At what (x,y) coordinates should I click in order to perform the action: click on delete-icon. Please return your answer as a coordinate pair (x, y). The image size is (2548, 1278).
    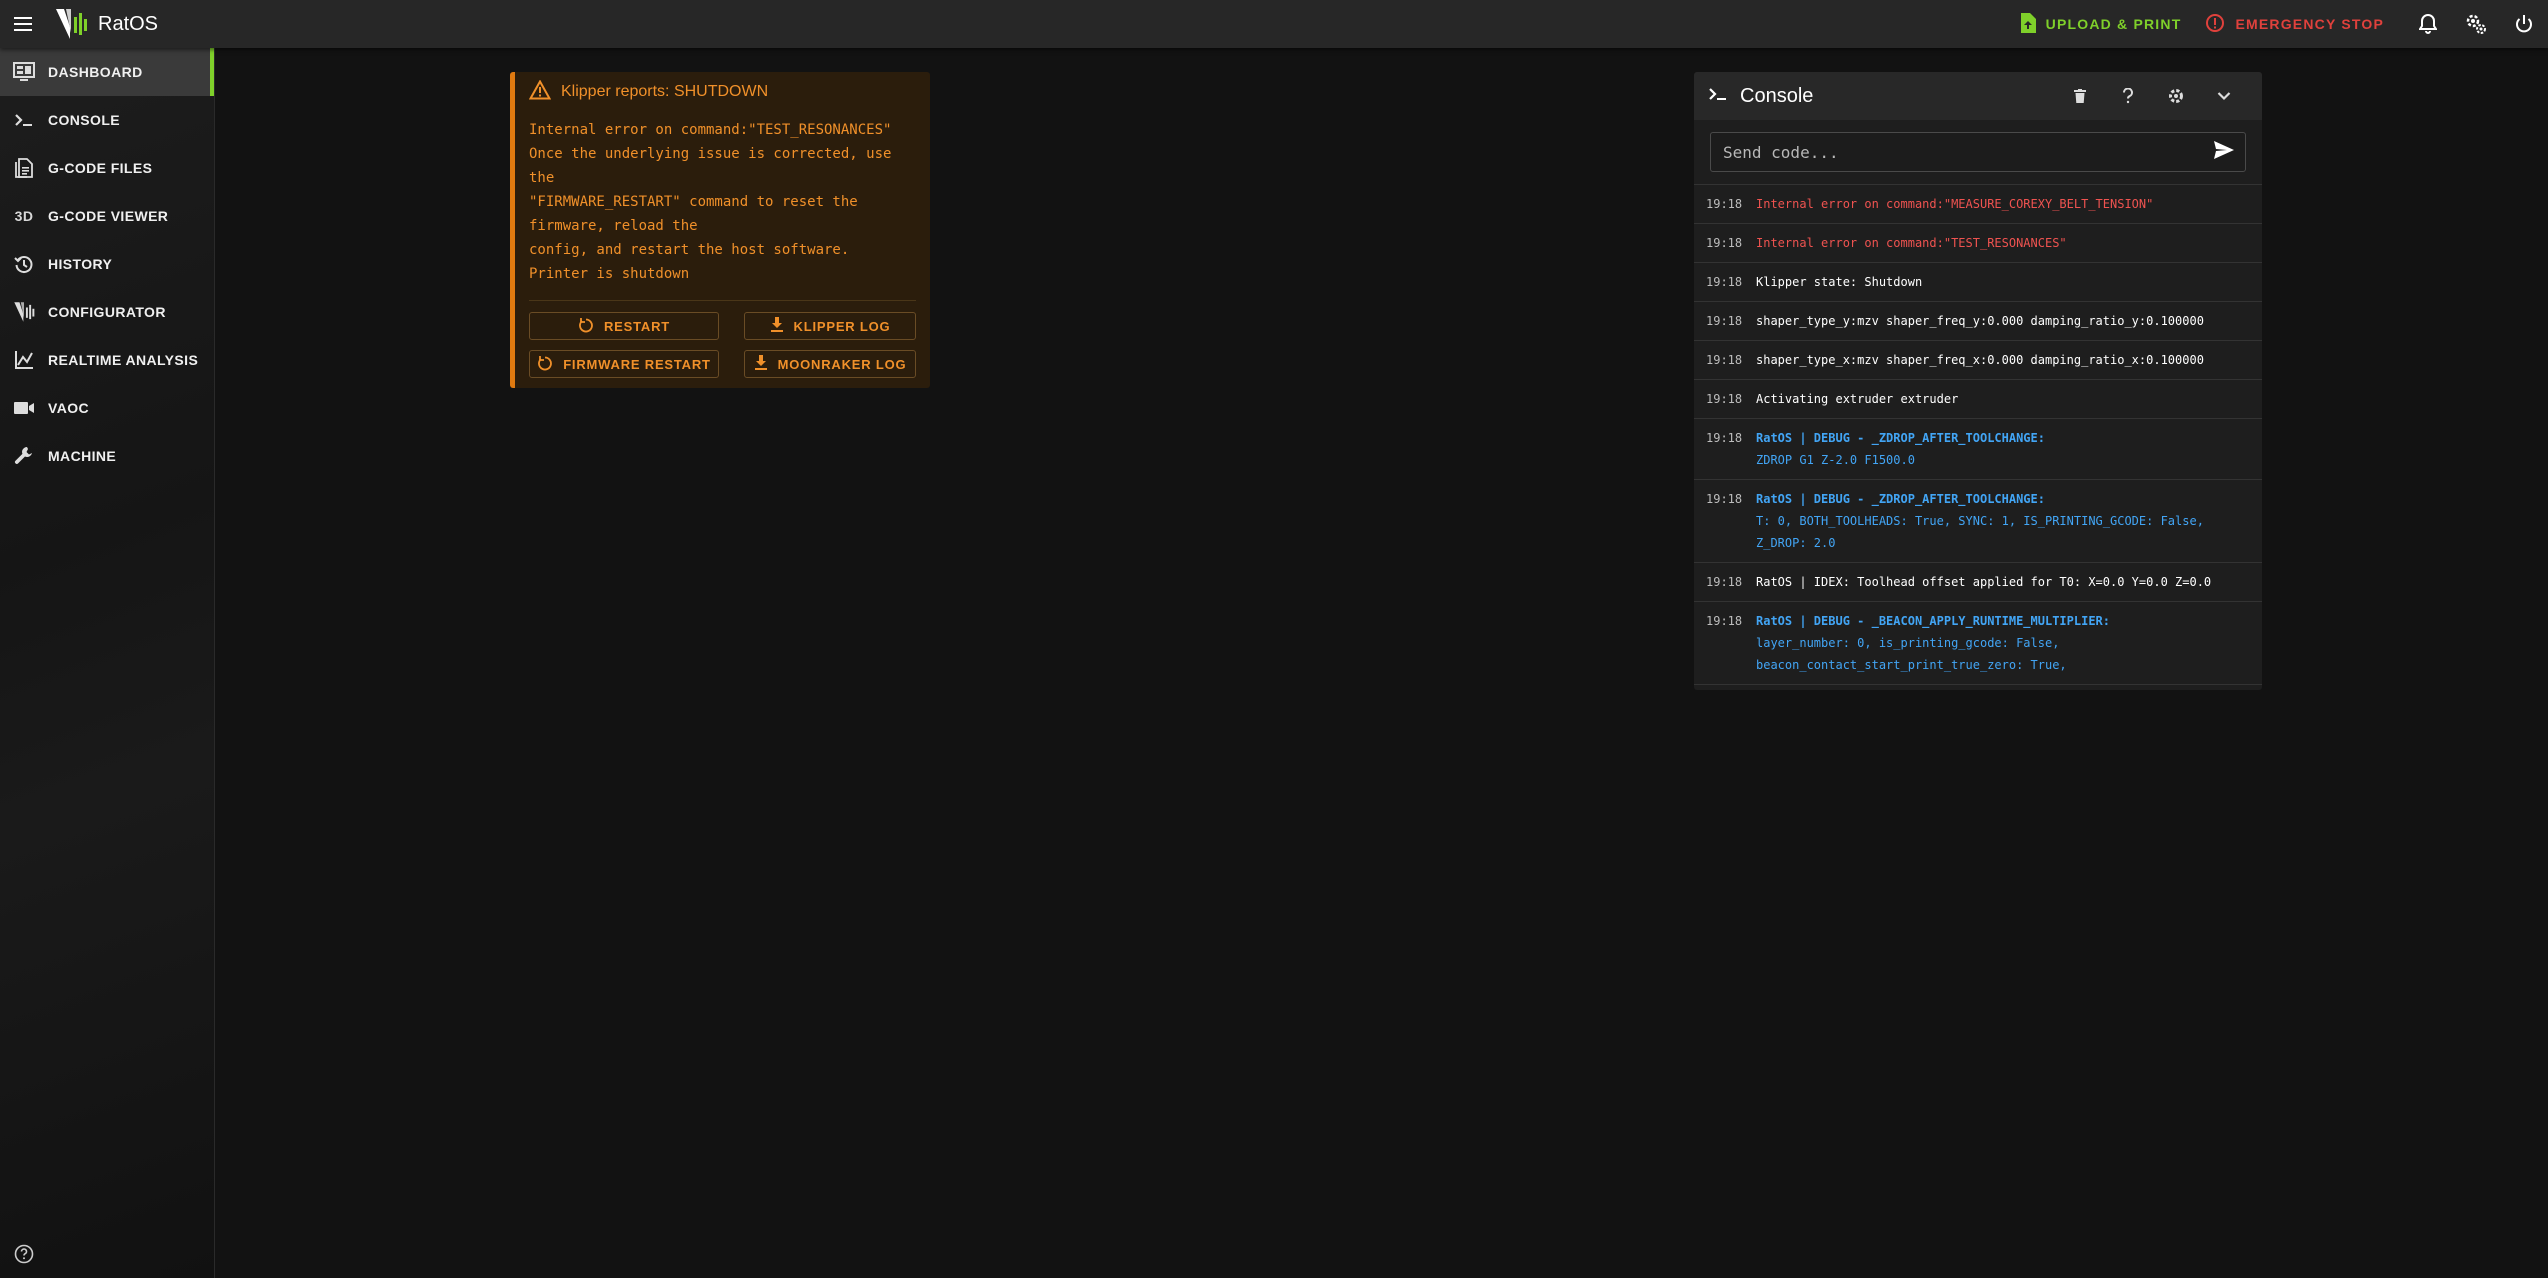
    Looking at the image, I should click on (2080, 96).